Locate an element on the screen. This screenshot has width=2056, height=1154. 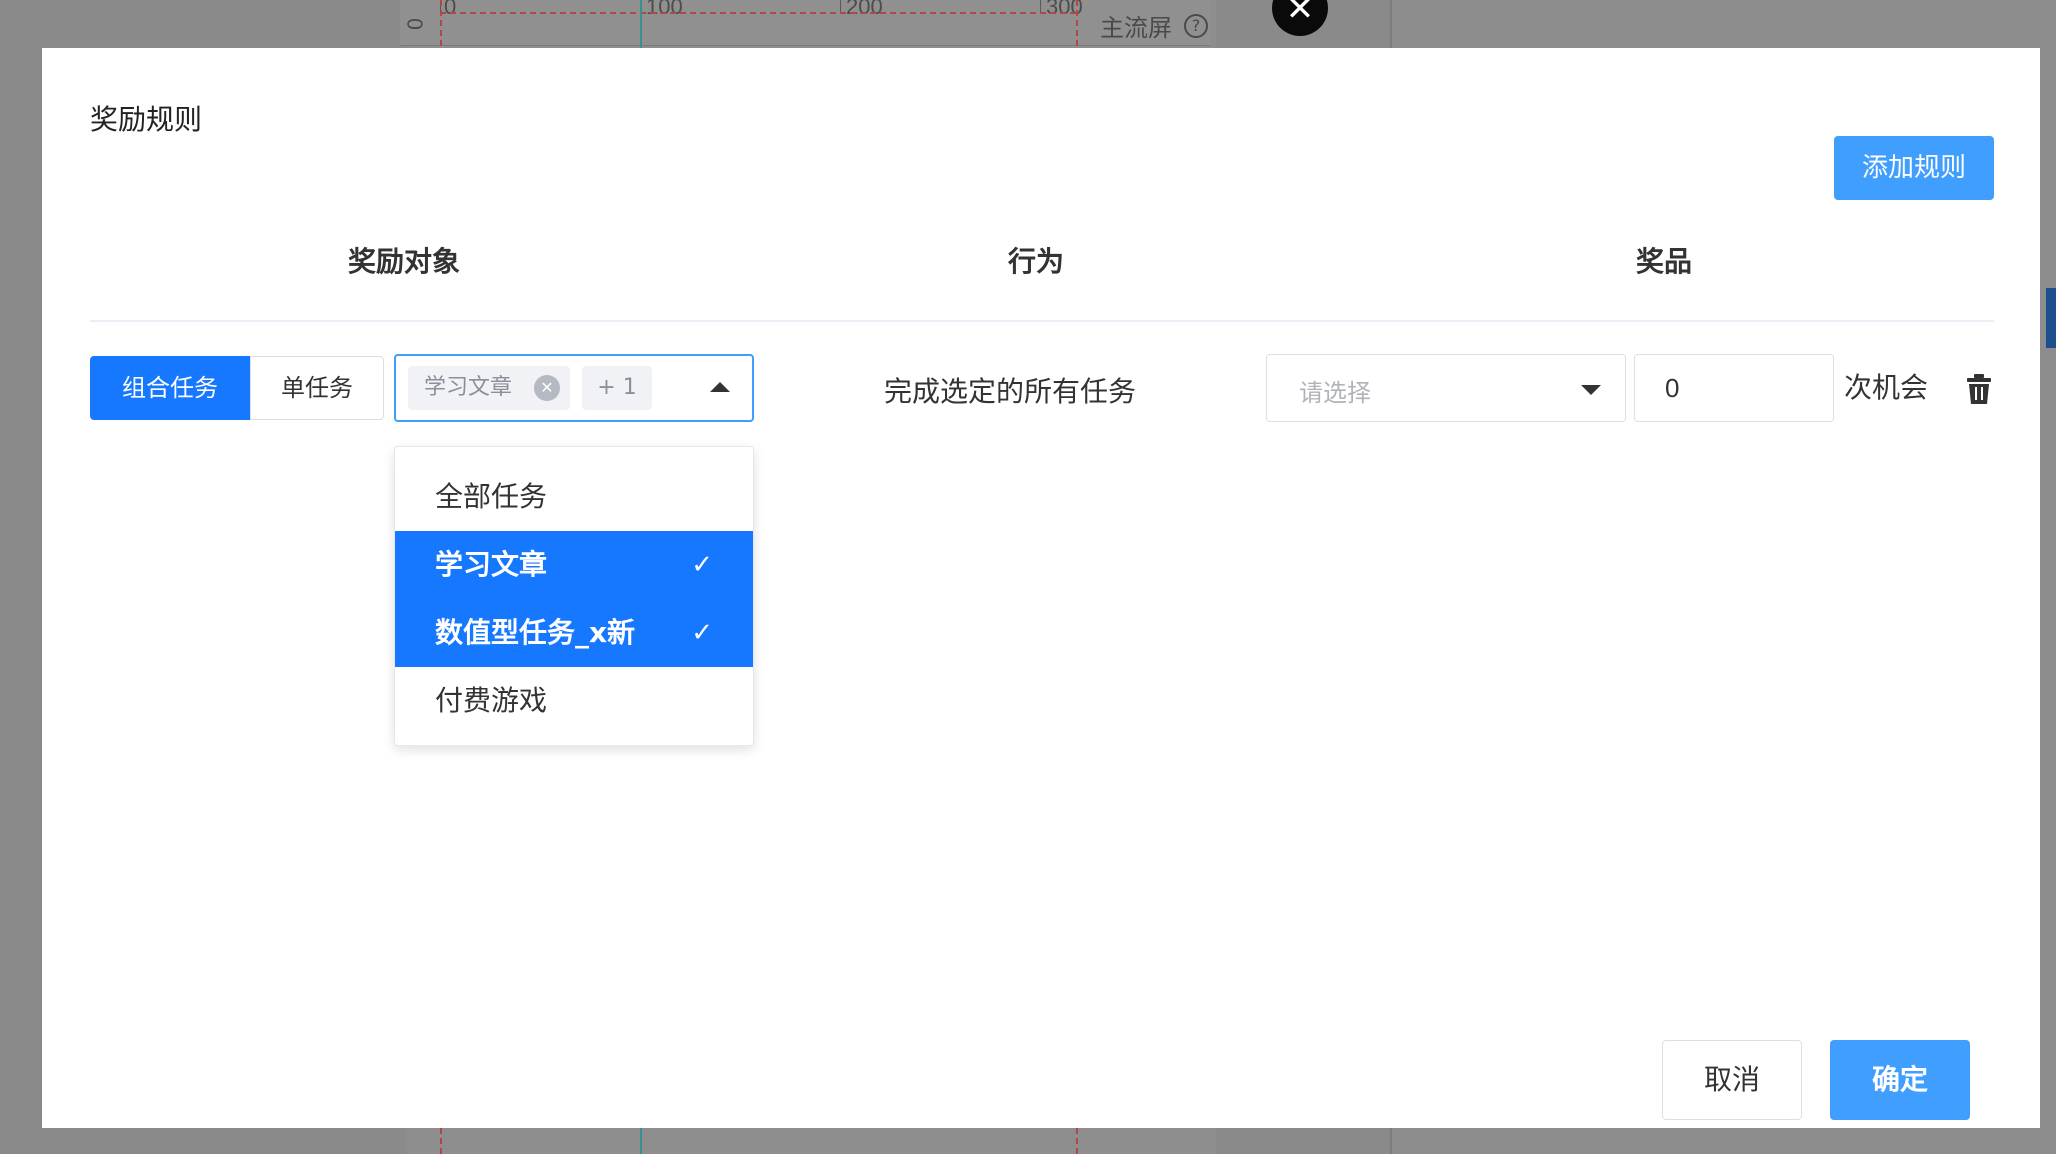
dropdown-option-label: 全部任务 is located at coordinates (491, 496).